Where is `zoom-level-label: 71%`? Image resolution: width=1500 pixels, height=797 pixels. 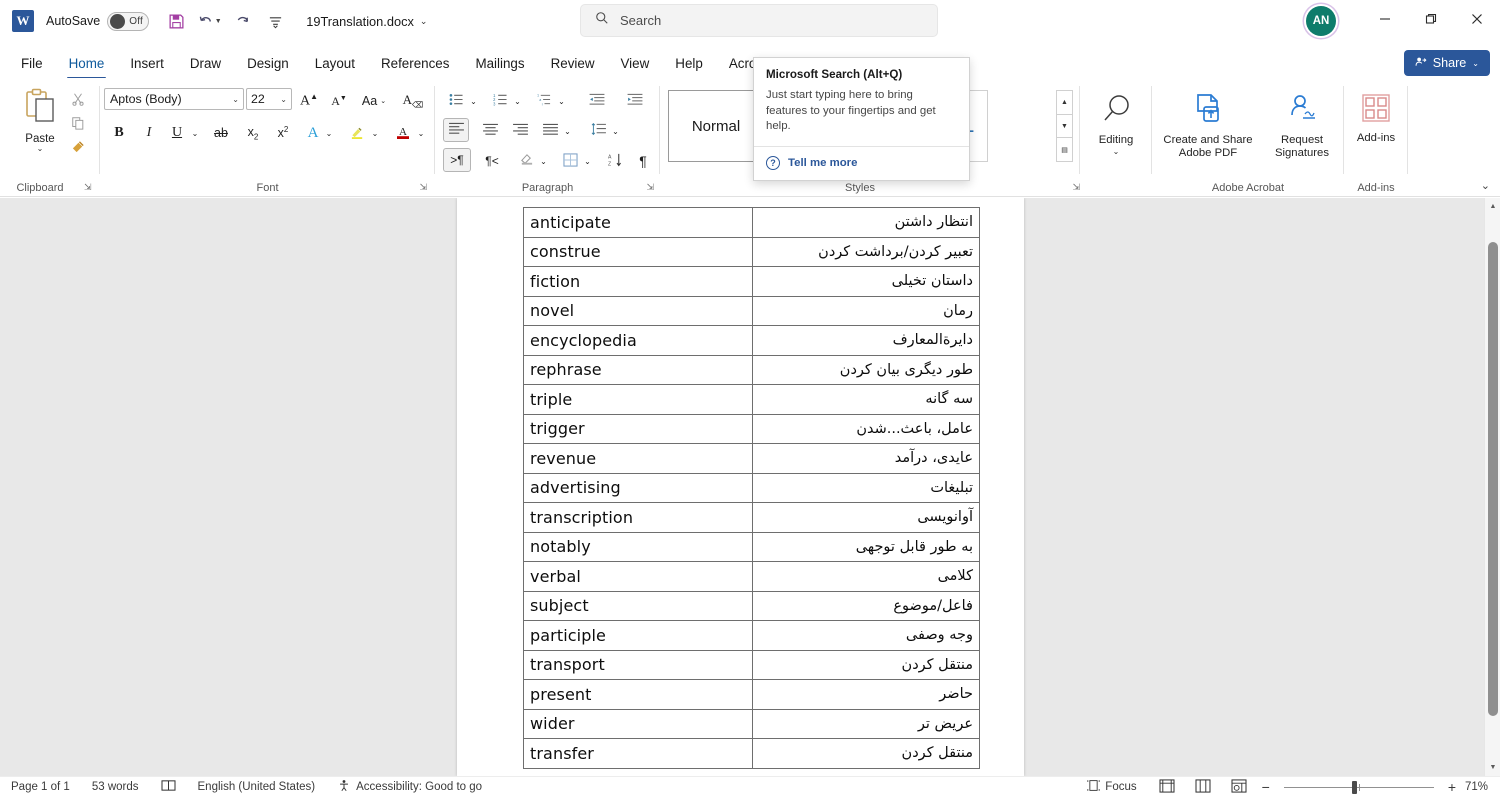
zoom-level-label: 71% is located at coordinates (1478, 787).